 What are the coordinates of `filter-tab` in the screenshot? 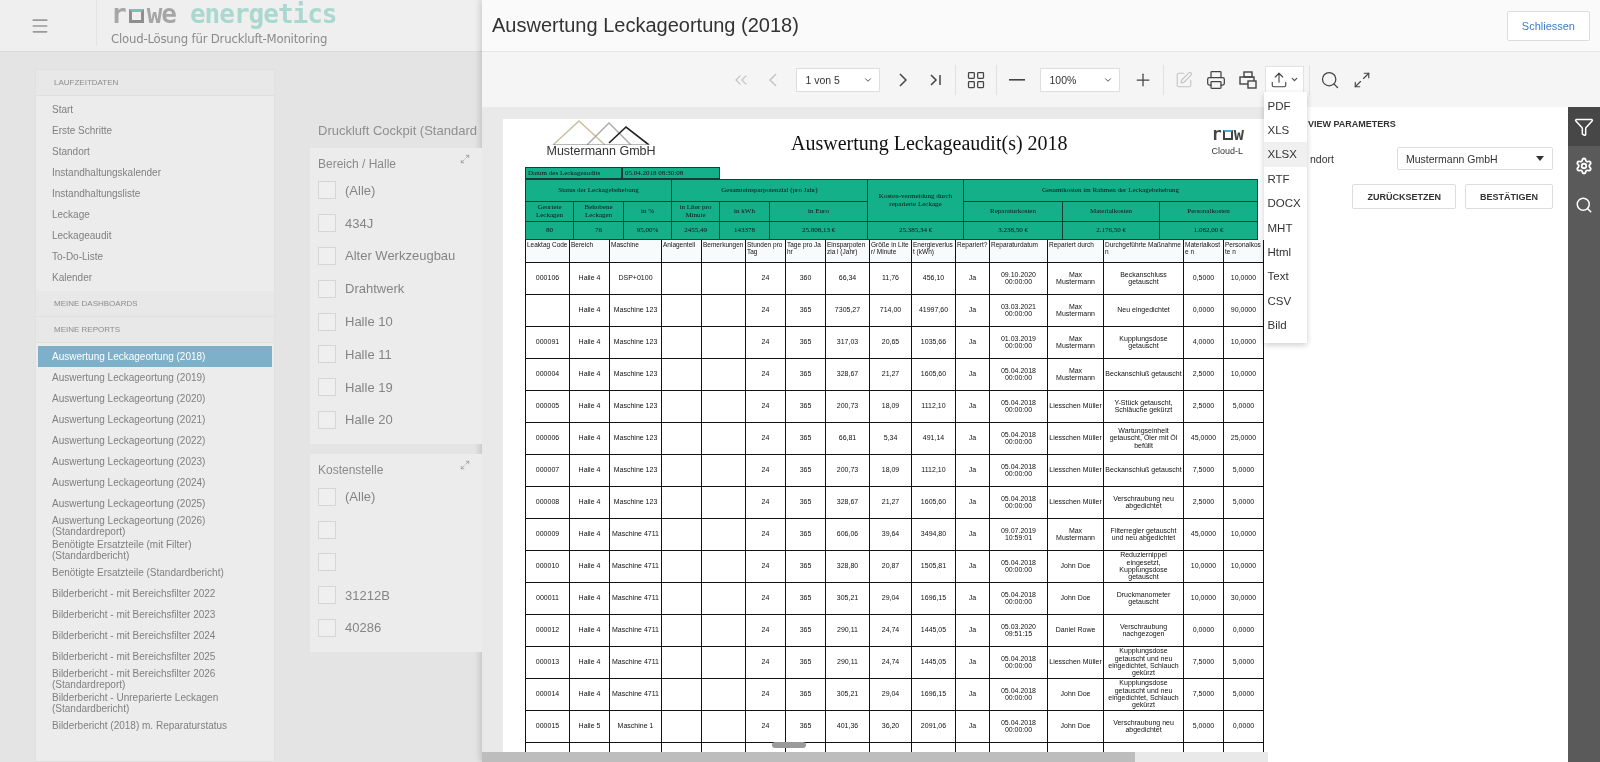 It's located at (1584, 126).